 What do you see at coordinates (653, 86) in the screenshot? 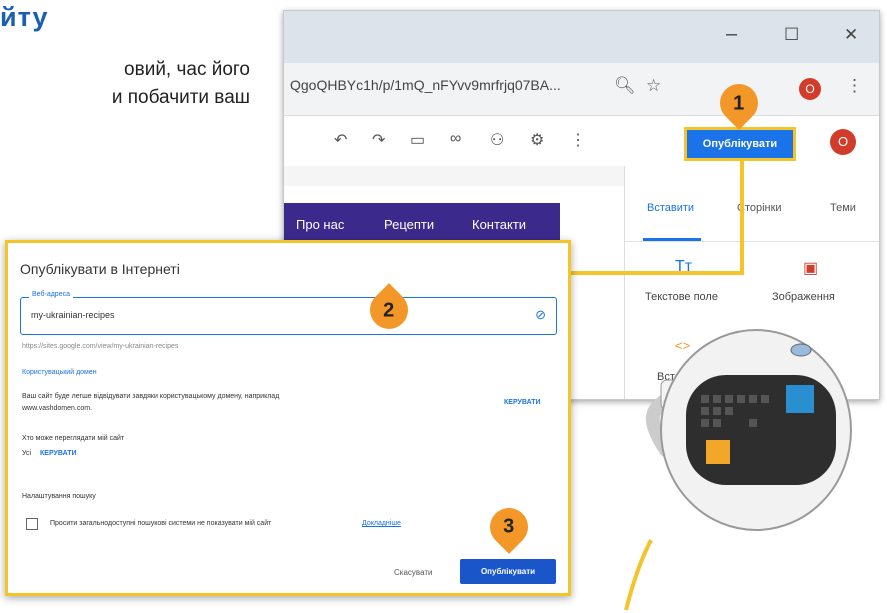
I see `bookmark-star-icon: ☆` at bounding box center [653, 86].